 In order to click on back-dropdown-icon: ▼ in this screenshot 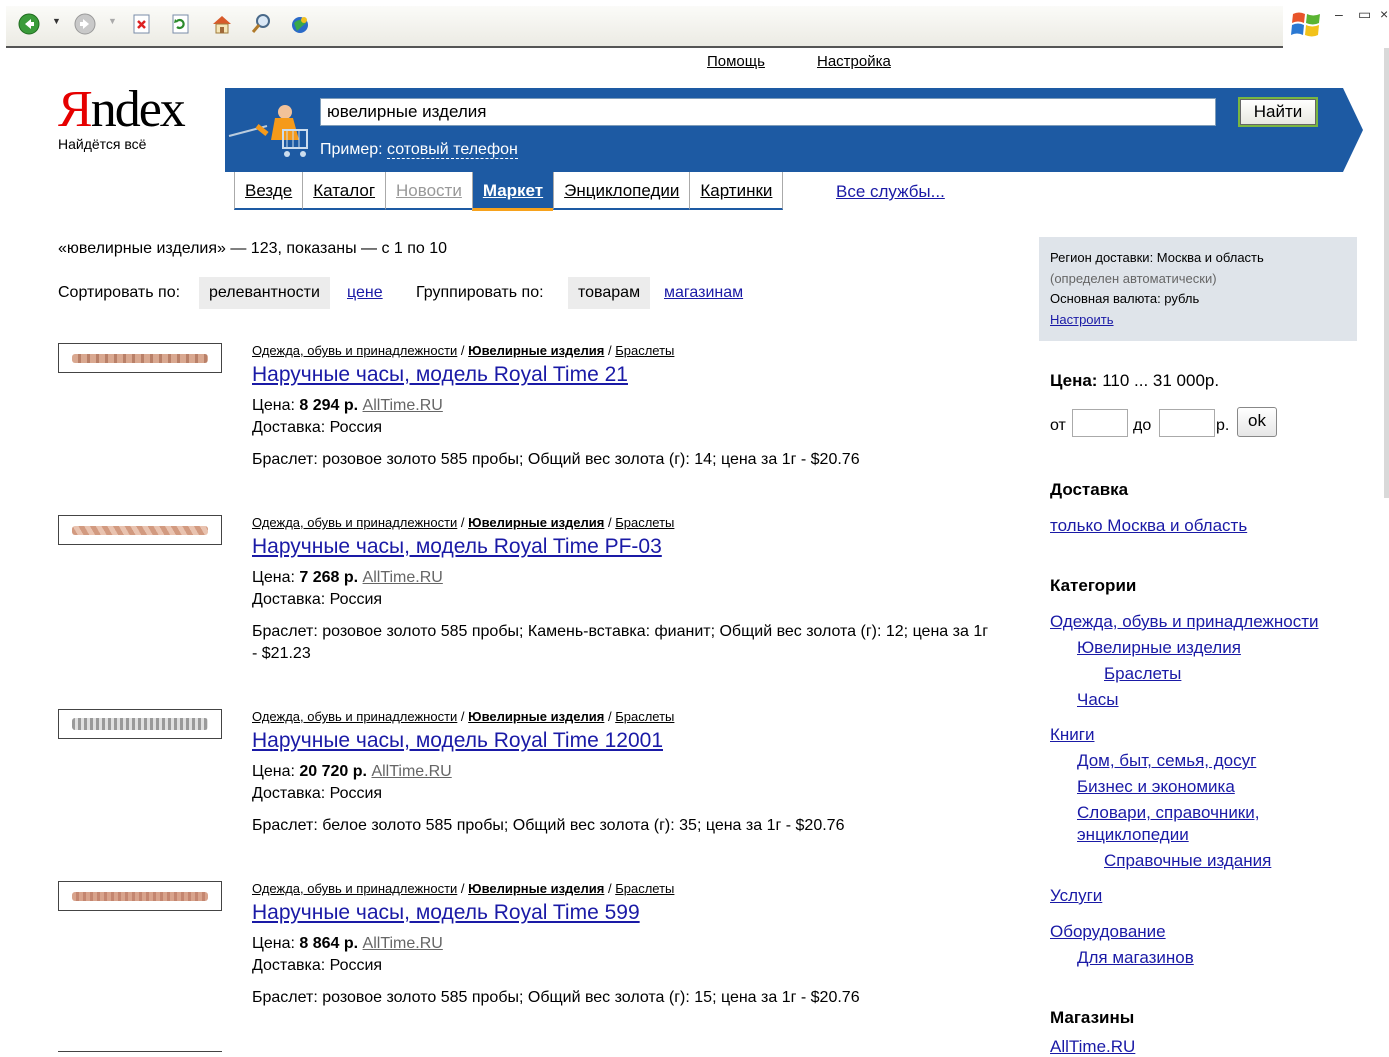, I will do `click(56, 21)`.